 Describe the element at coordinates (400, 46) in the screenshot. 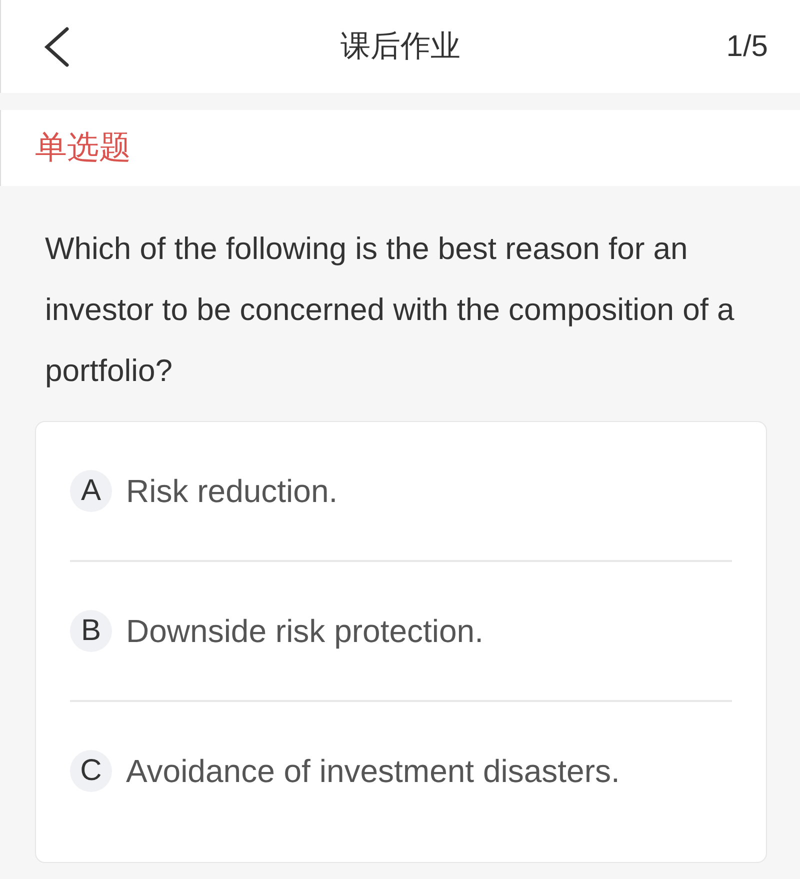

I see `page-title: 课后作业` at that location.